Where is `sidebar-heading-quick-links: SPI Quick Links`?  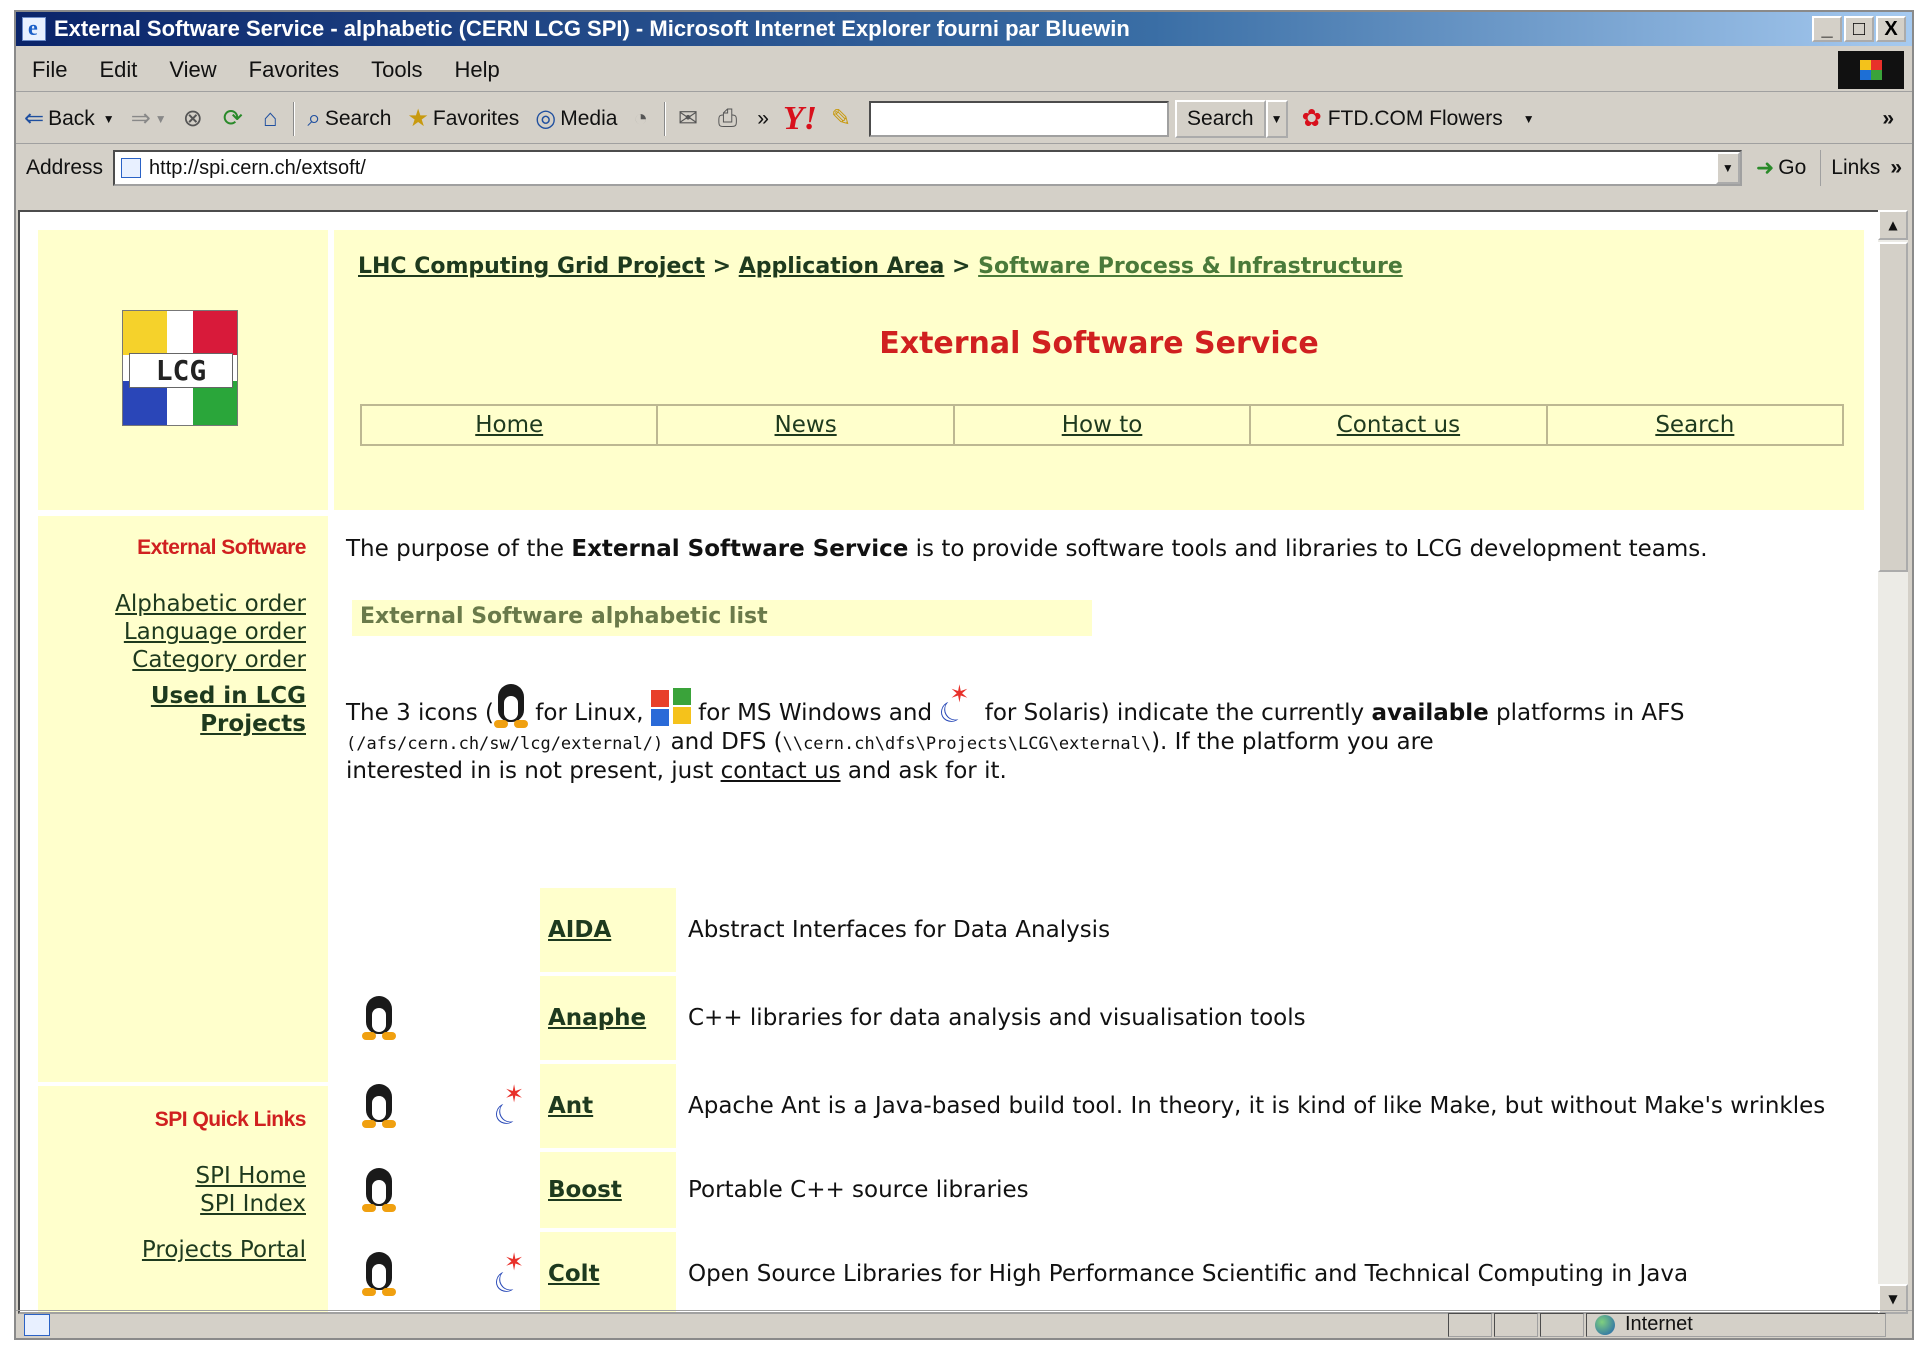 sidebar-heading-quick-links: SPI Quick Links is located at coordinates (230, 1119).